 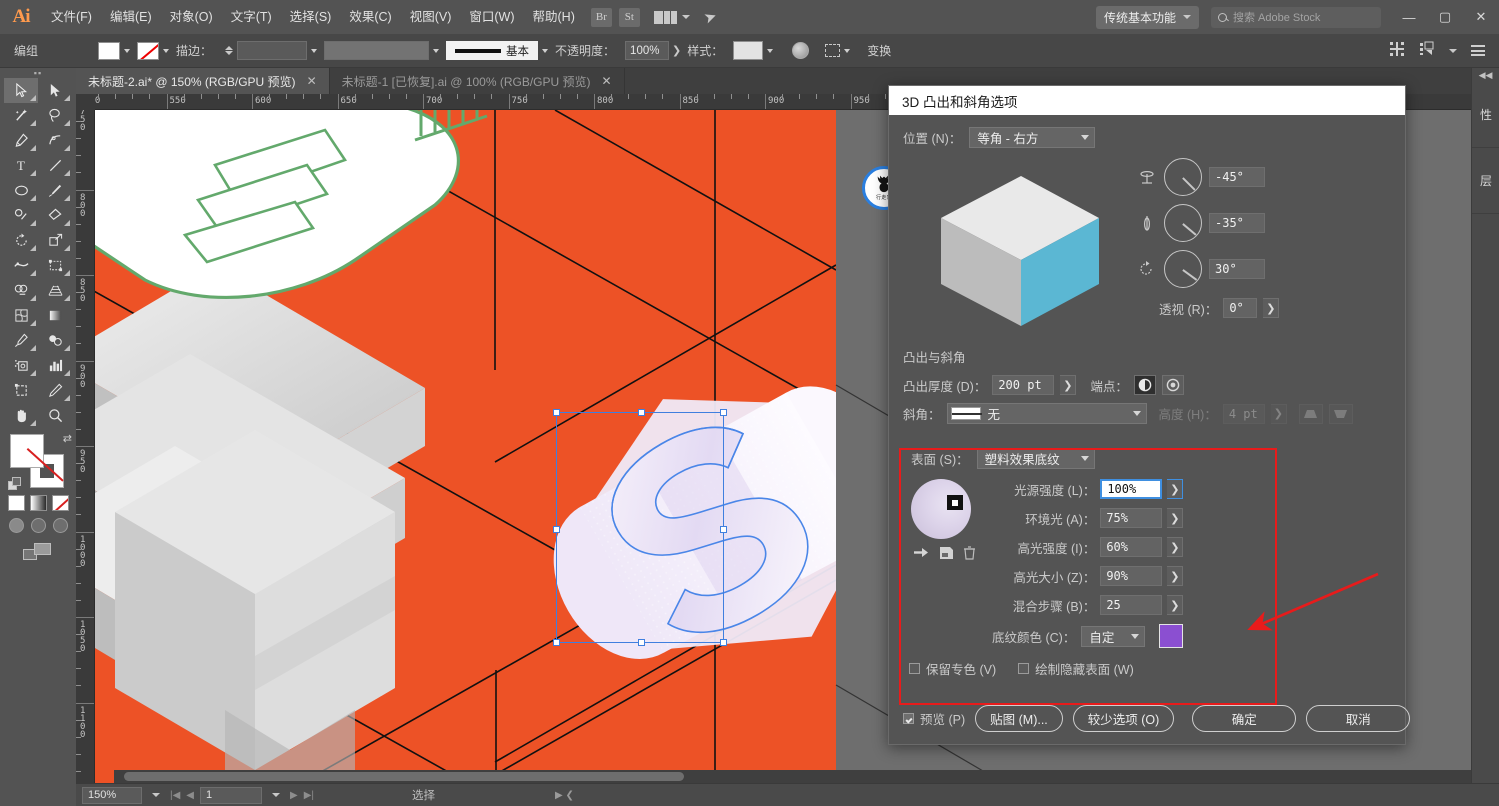 What do you see at coordinates (55, 140) in the screenshot?
I see `tool-curvature` at bounding box center [55, 140].